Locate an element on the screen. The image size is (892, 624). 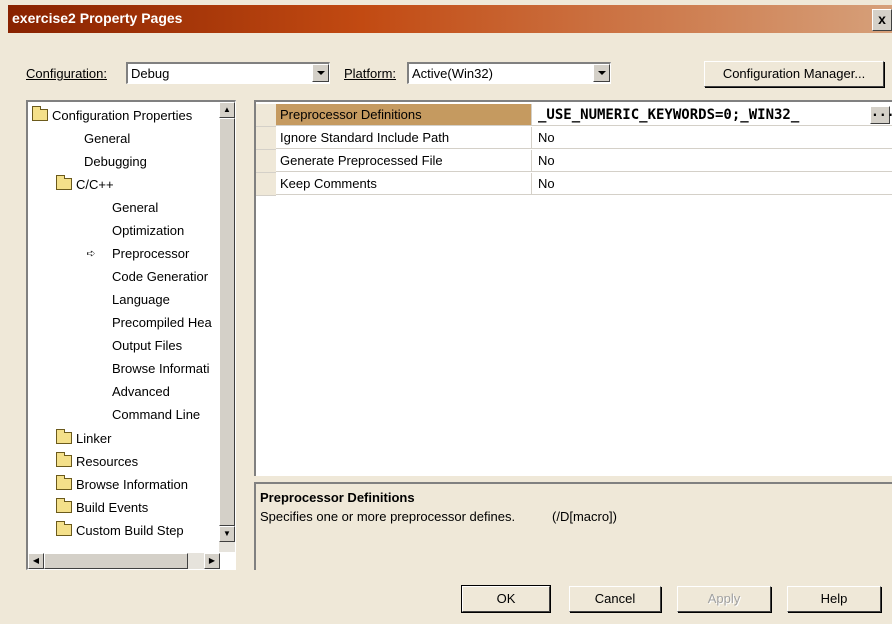
property-row-keep-comments: Keep Comments No is located at coordinates (574, 184).